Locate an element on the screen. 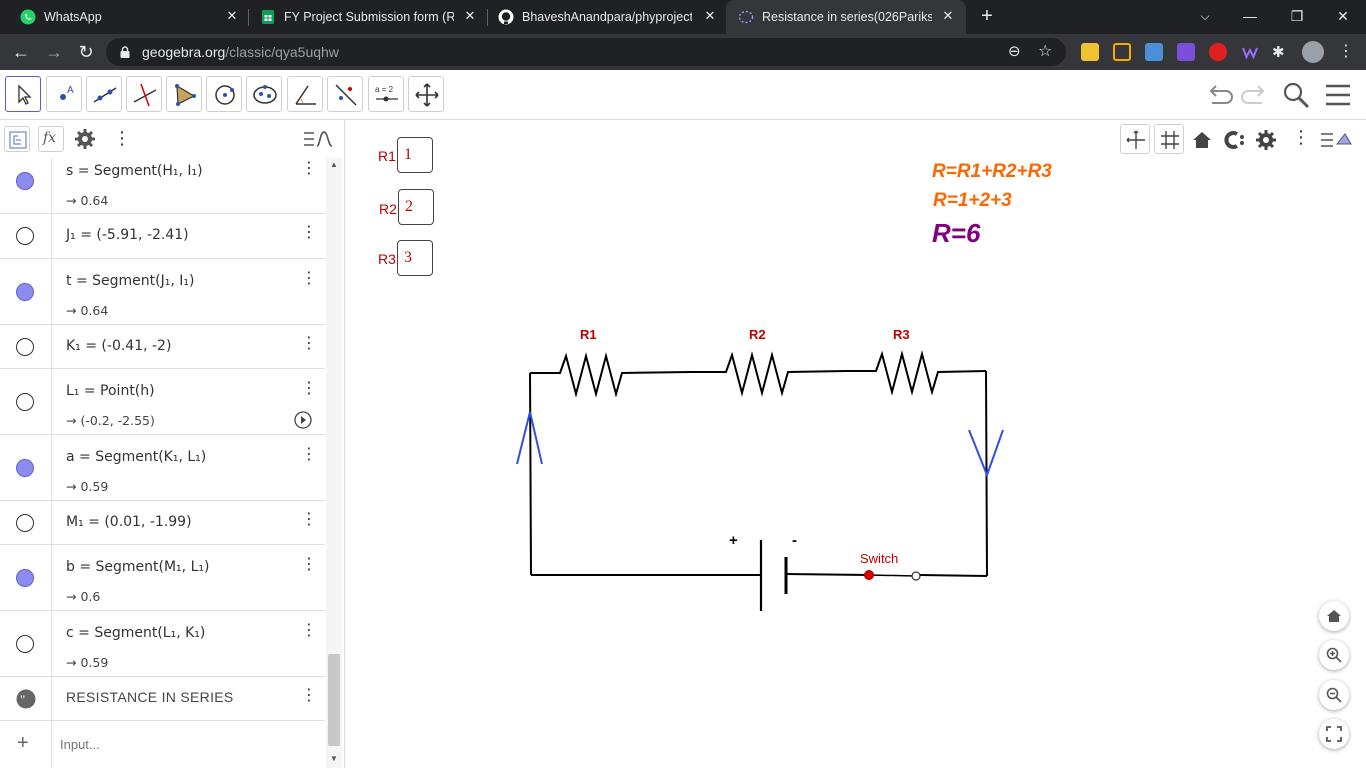  home-icon is located at coordinates (1202, 140).